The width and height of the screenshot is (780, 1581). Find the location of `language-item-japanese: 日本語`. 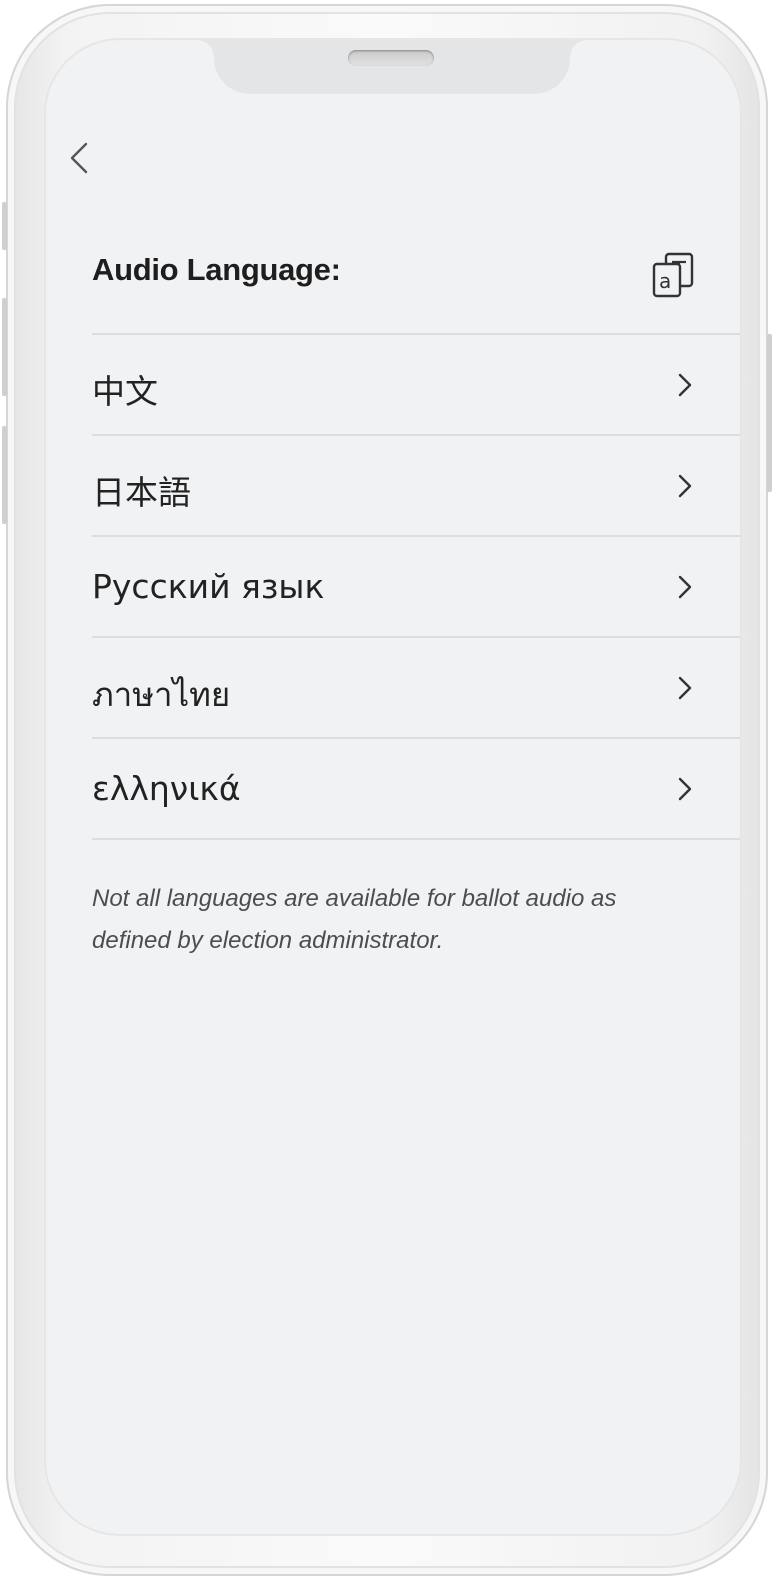

language-item-japanese: 日本語 is located at coordinates (416, 486).